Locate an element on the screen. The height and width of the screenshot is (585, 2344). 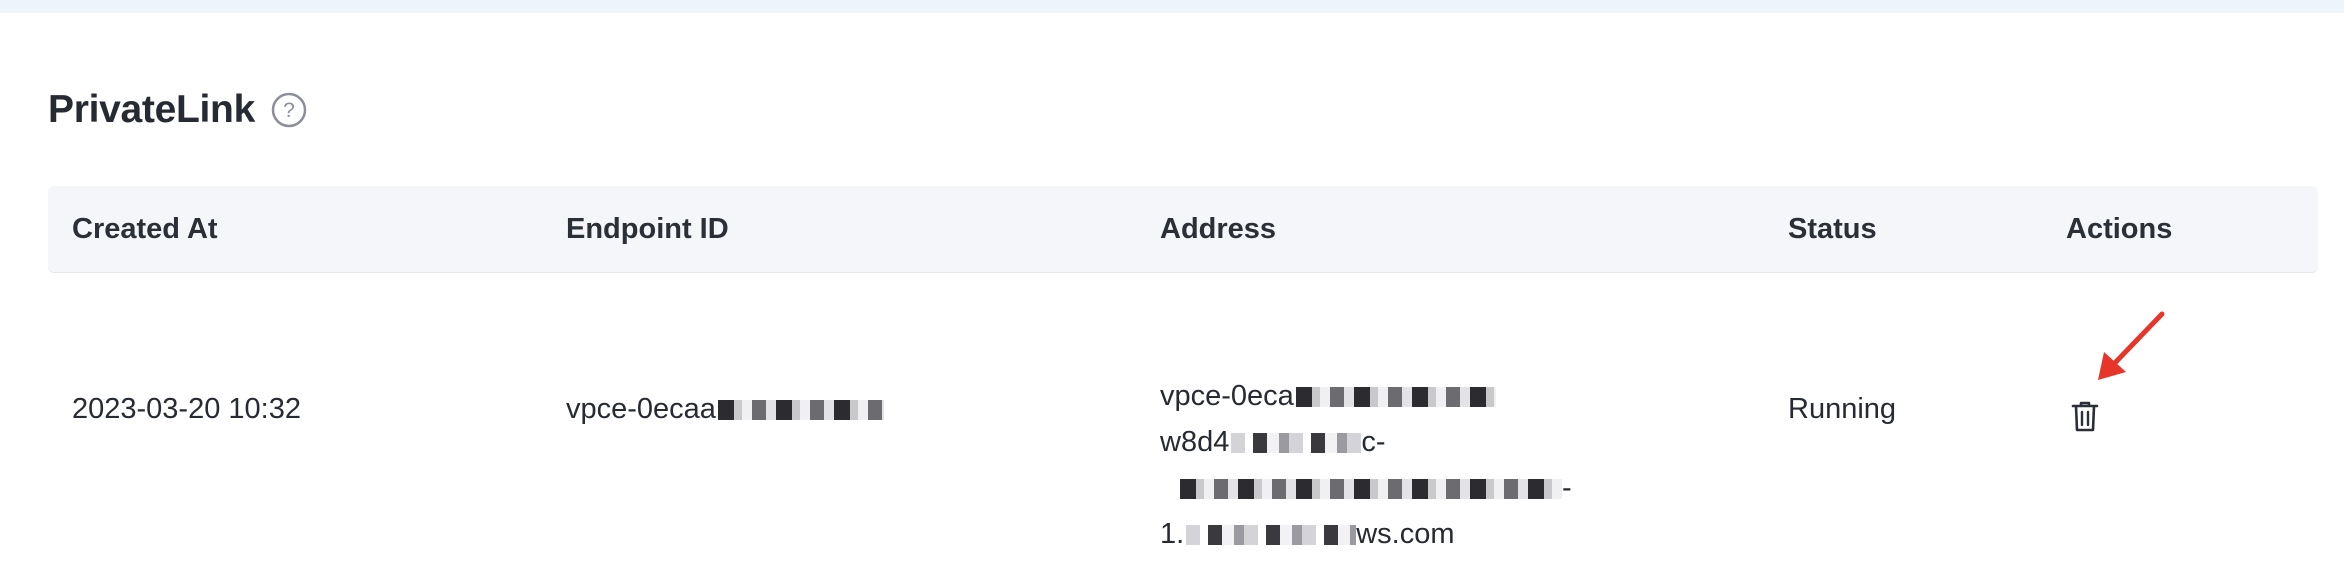
column-header-created-at: Created At is located at coordinates (145, 229).